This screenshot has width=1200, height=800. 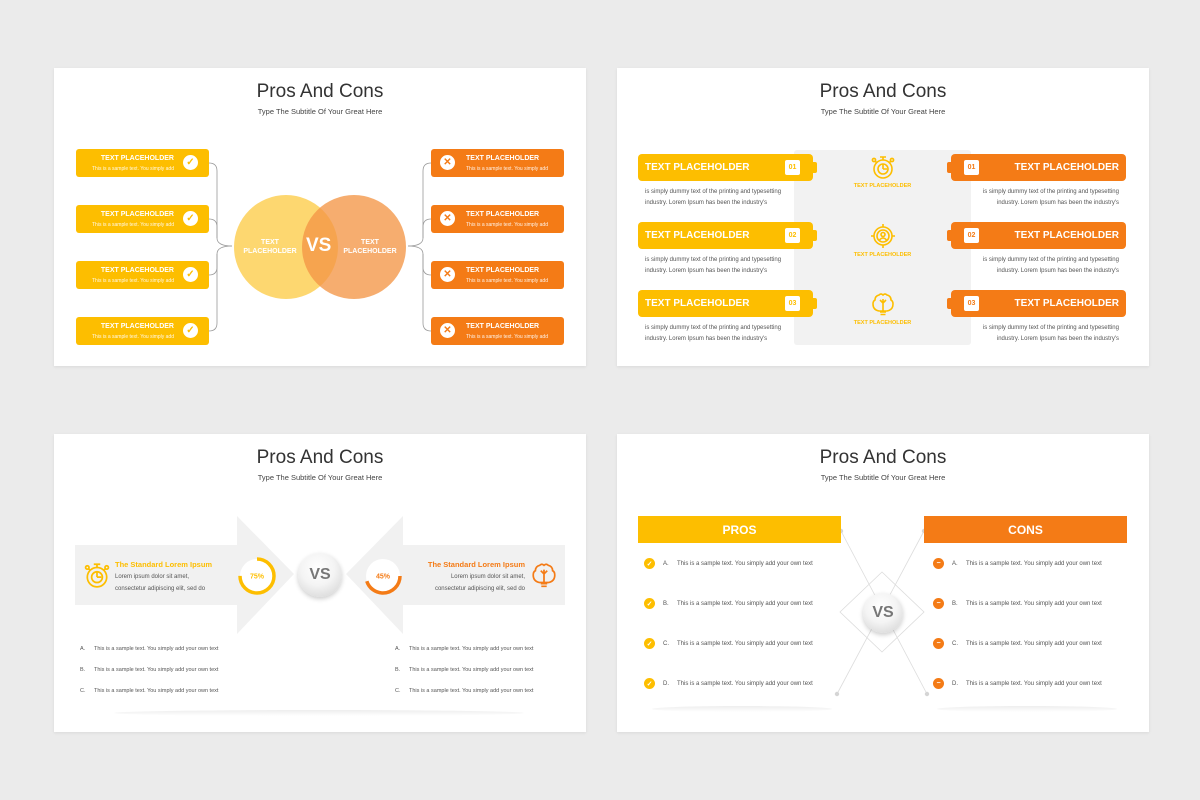 What do you see at coordinates (883, 91) in the screenshot?
I see `slide-title: Pros And Cons` at bounding box center [883, 91].